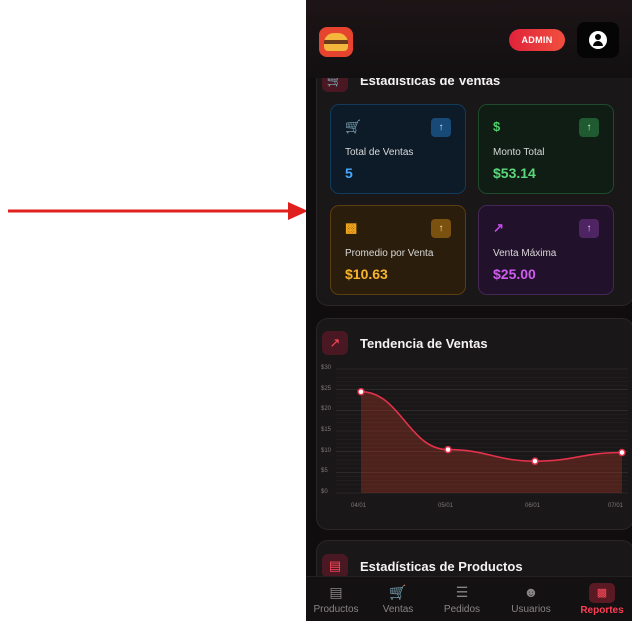  I want to click on y-tick-label: $30, so click(326, 368).